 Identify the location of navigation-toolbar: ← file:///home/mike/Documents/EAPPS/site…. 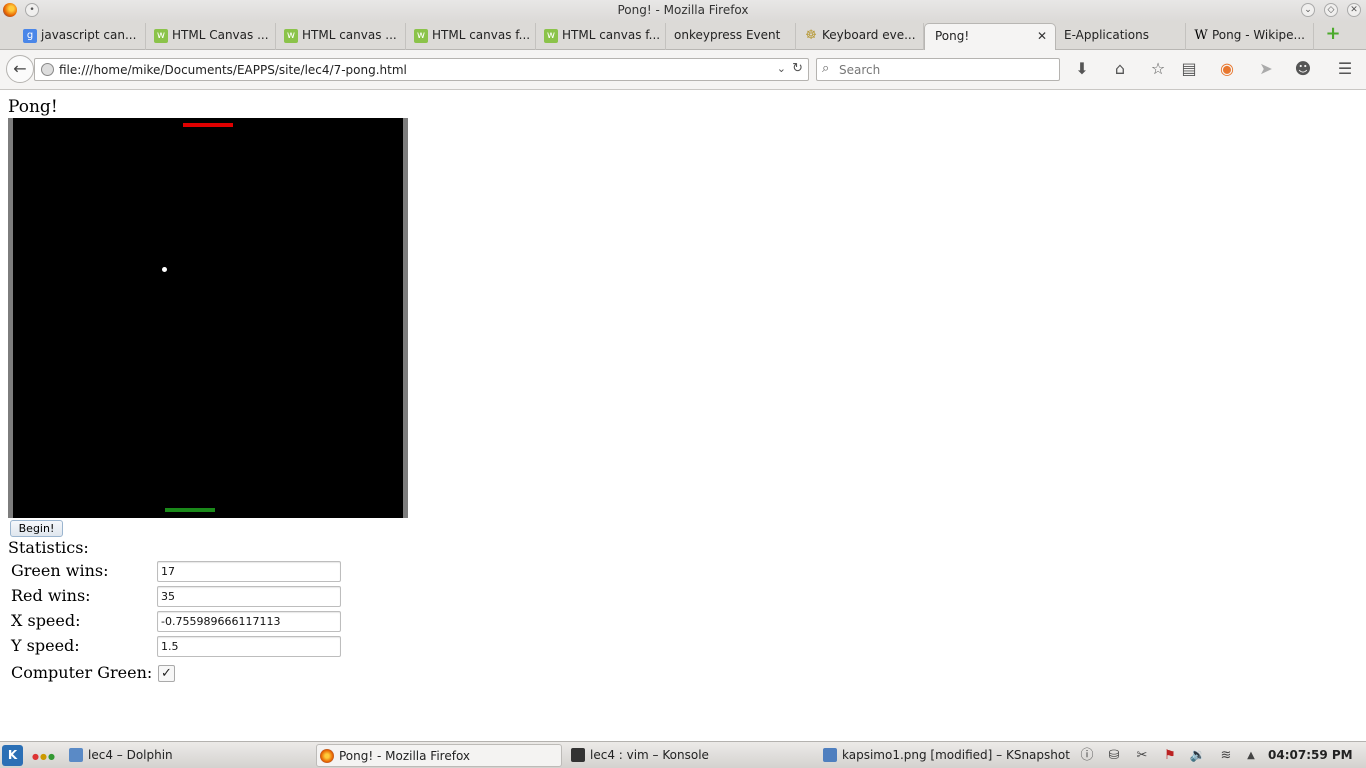
(683, 70).